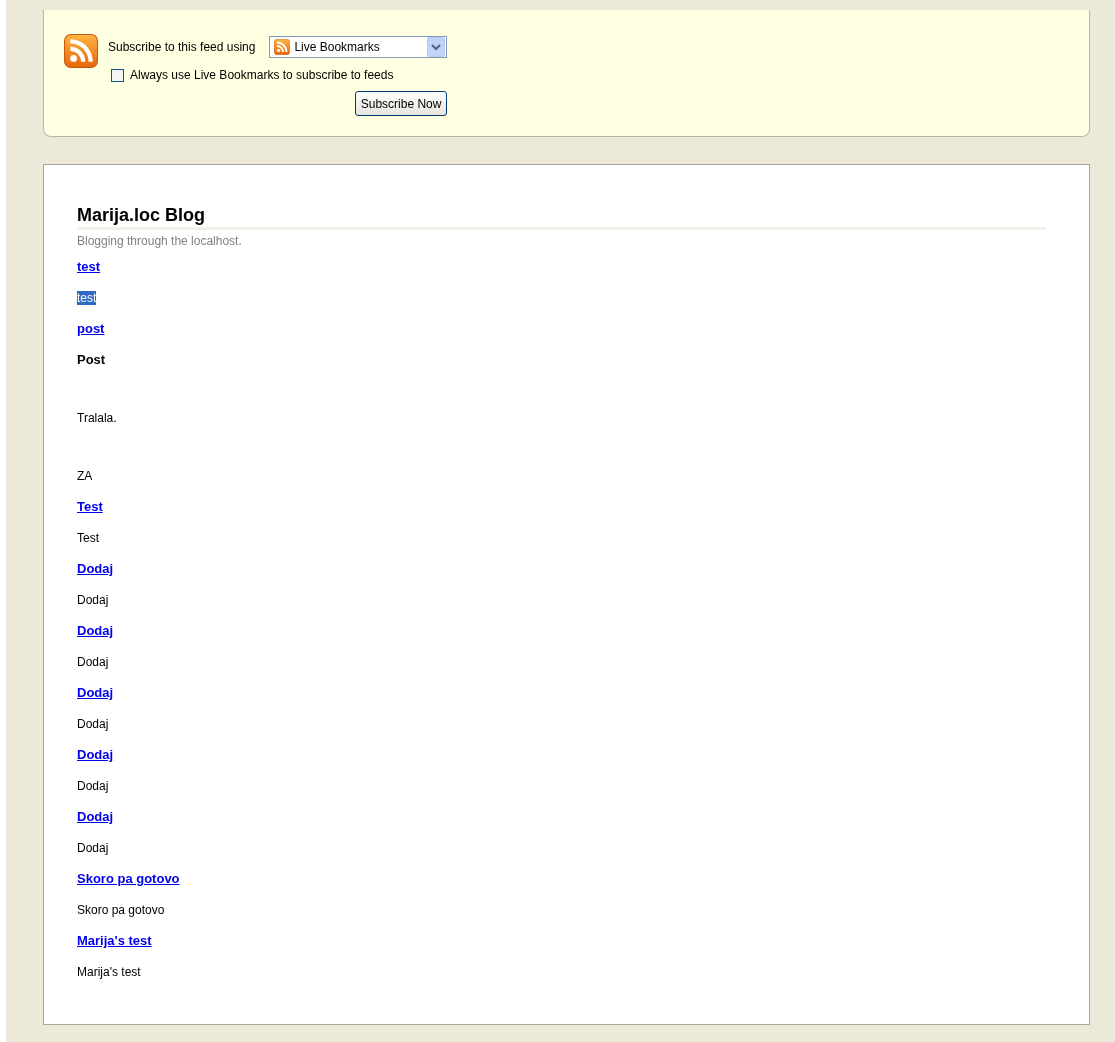 This screenshot has width=1115, height=1042. What do you see at coordinates (87, 298) in the screenshot?
I see `entry-text: test` at bounding box center [87, 298].